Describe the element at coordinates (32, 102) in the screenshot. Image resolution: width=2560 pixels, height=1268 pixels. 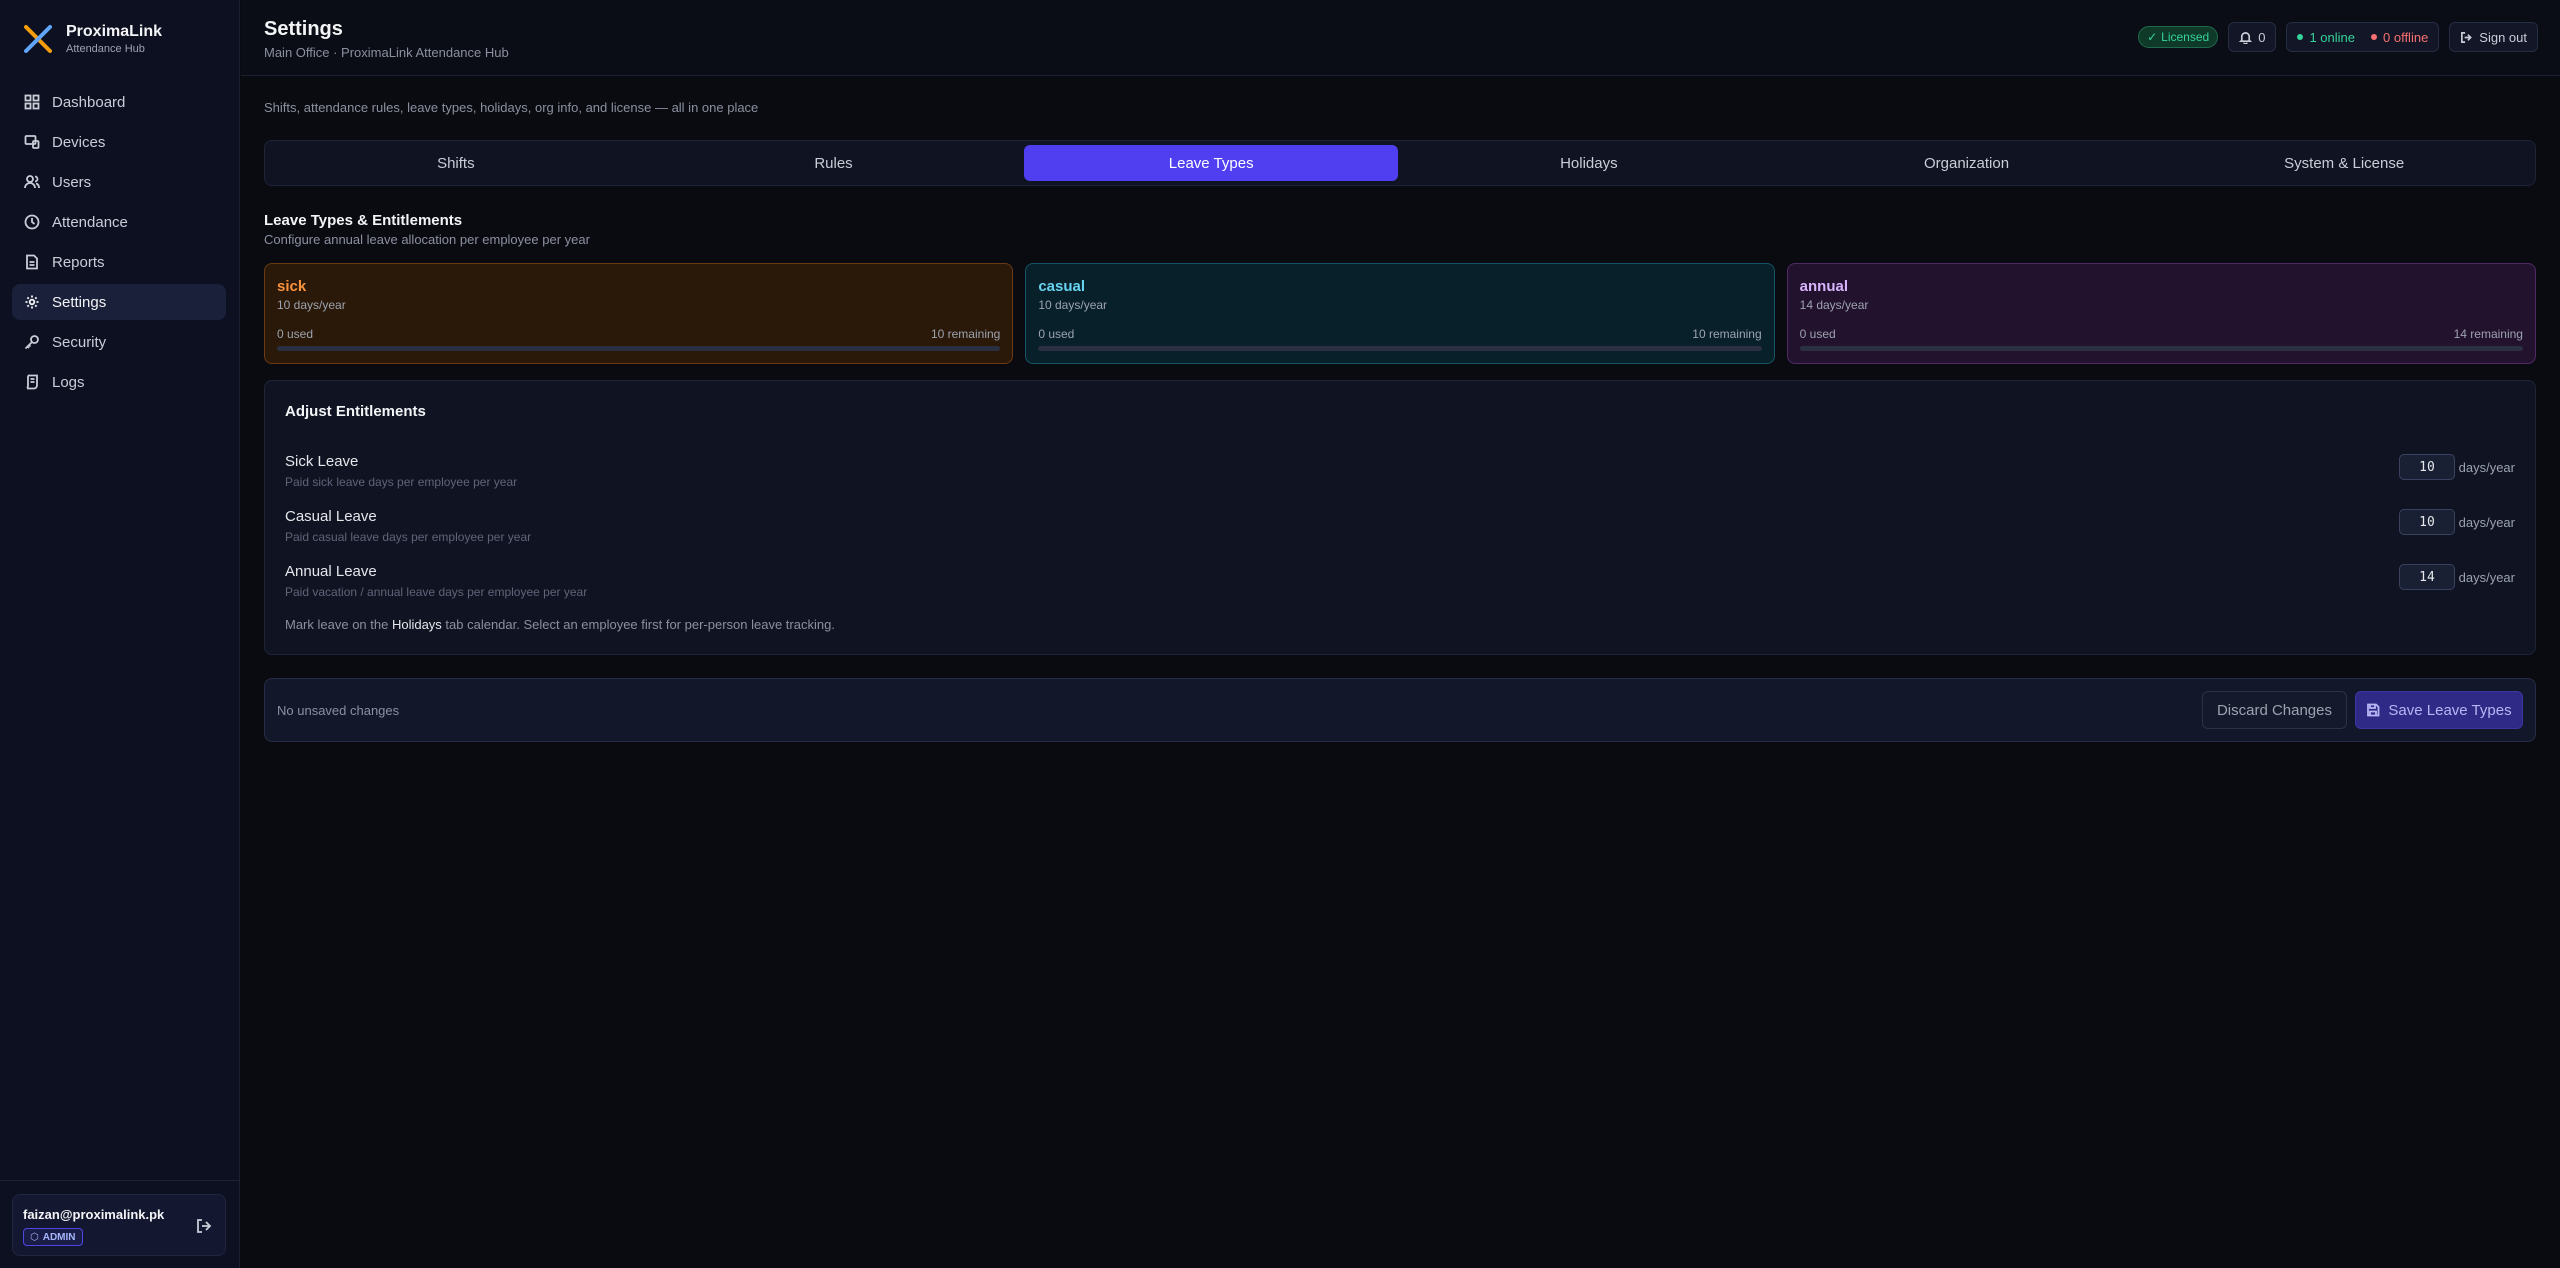
I see `grid-icon` at that location.